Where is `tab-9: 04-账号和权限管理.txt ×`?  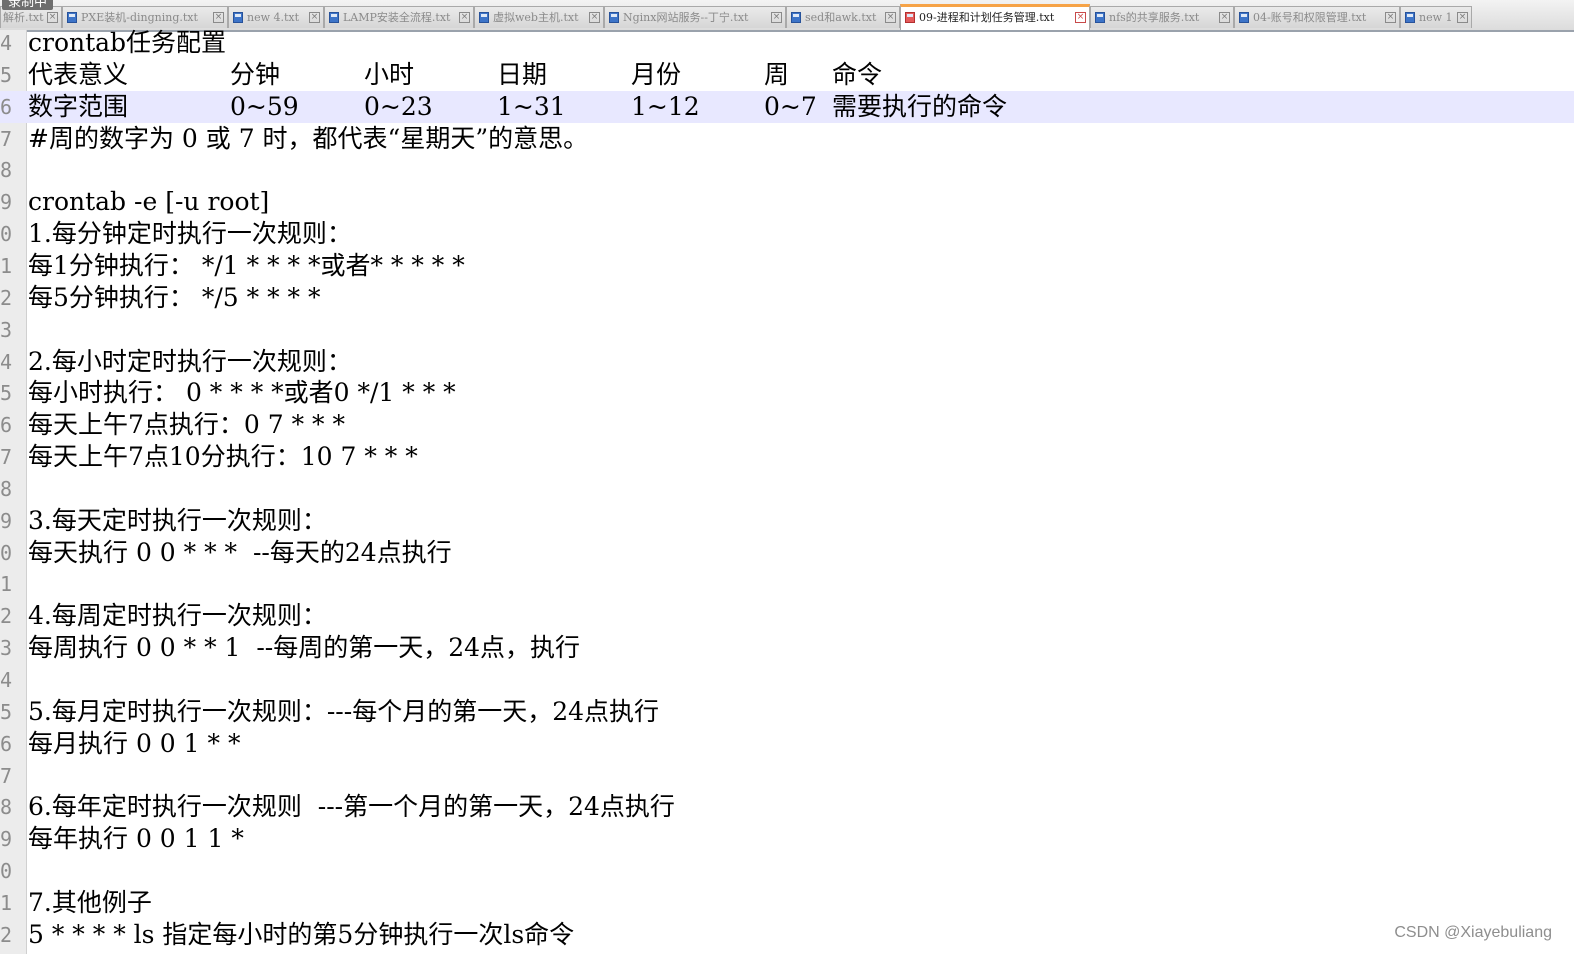
tab-9: 04-账号和权限管理.txt × is located at coordinates (1317, 17).